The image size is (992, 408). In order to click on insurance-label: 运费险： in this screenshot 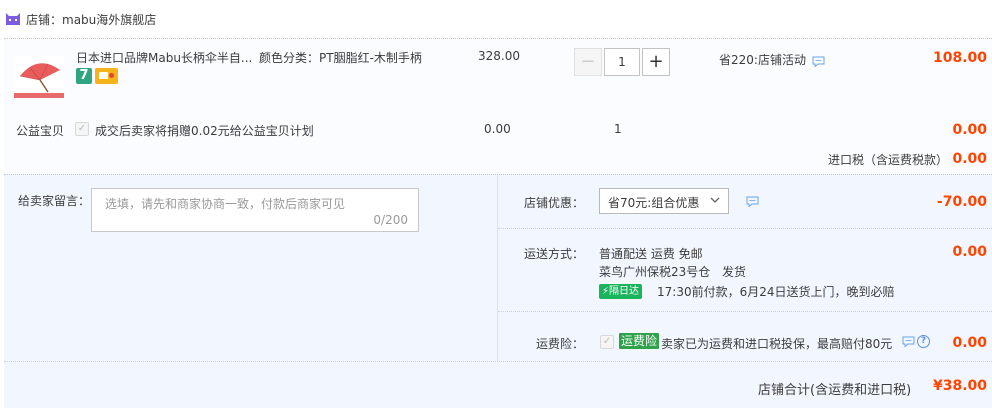, I will do `click(560, 344)`.